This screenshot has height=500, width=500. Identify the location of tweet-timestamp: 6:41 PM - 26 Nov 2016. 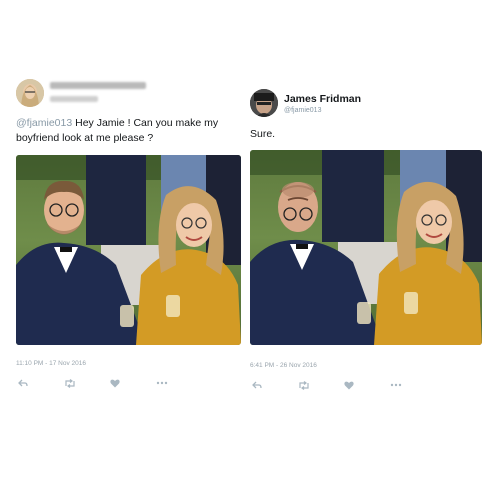
(283, 365).